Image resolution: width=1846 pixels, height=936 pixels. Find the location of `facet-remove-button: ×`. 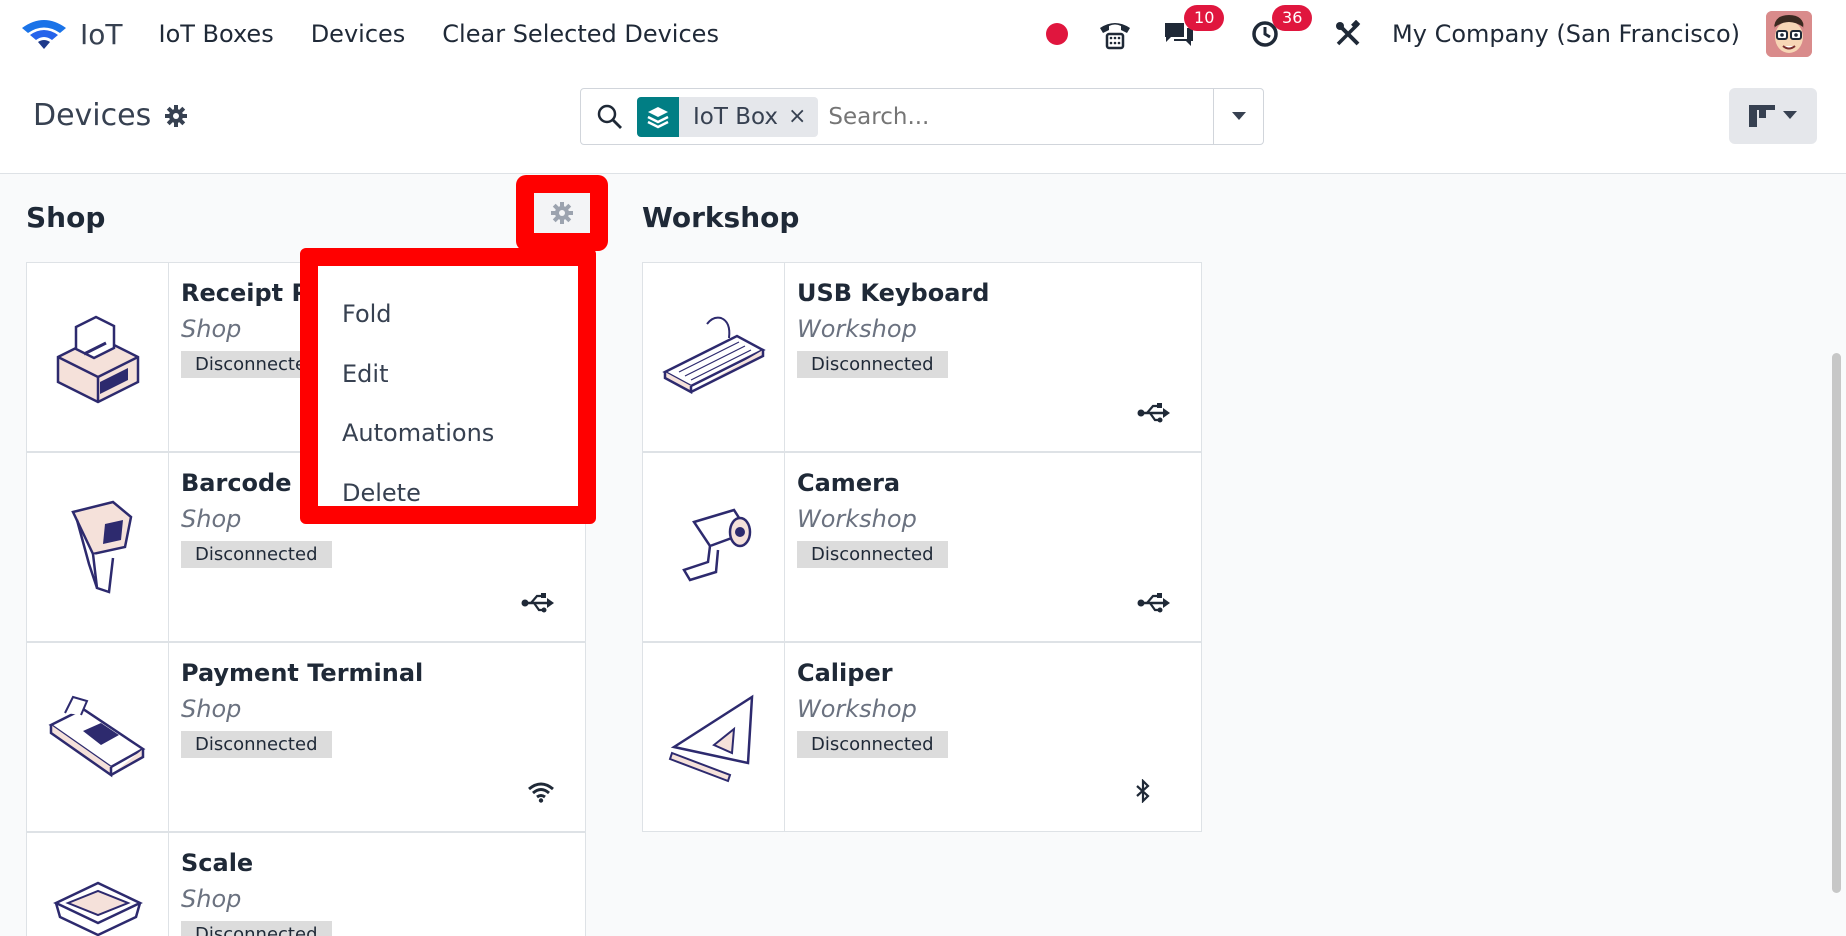

facet-remove-button: × is located at coordinates (803, 116).